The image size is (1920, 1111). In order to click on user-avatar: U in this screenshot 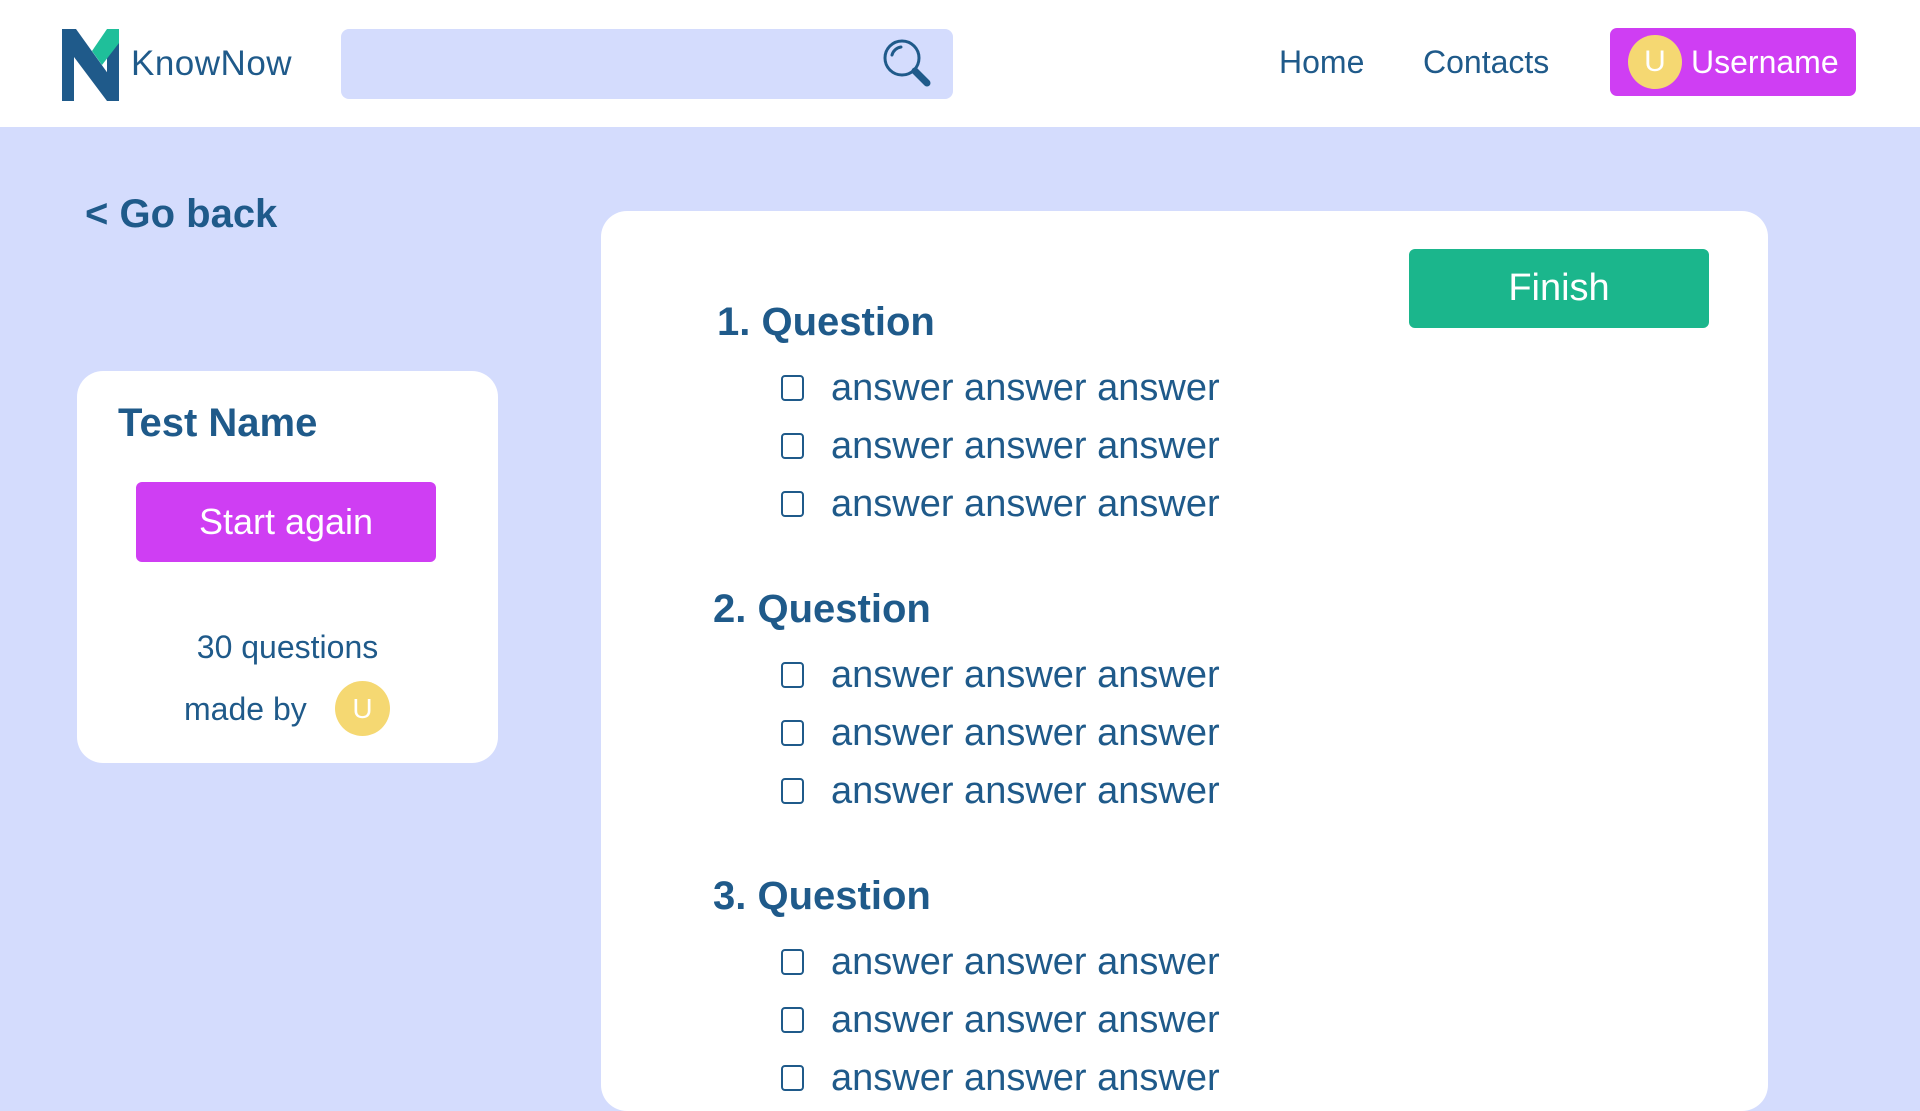, I will do `click(1655, 62)`.